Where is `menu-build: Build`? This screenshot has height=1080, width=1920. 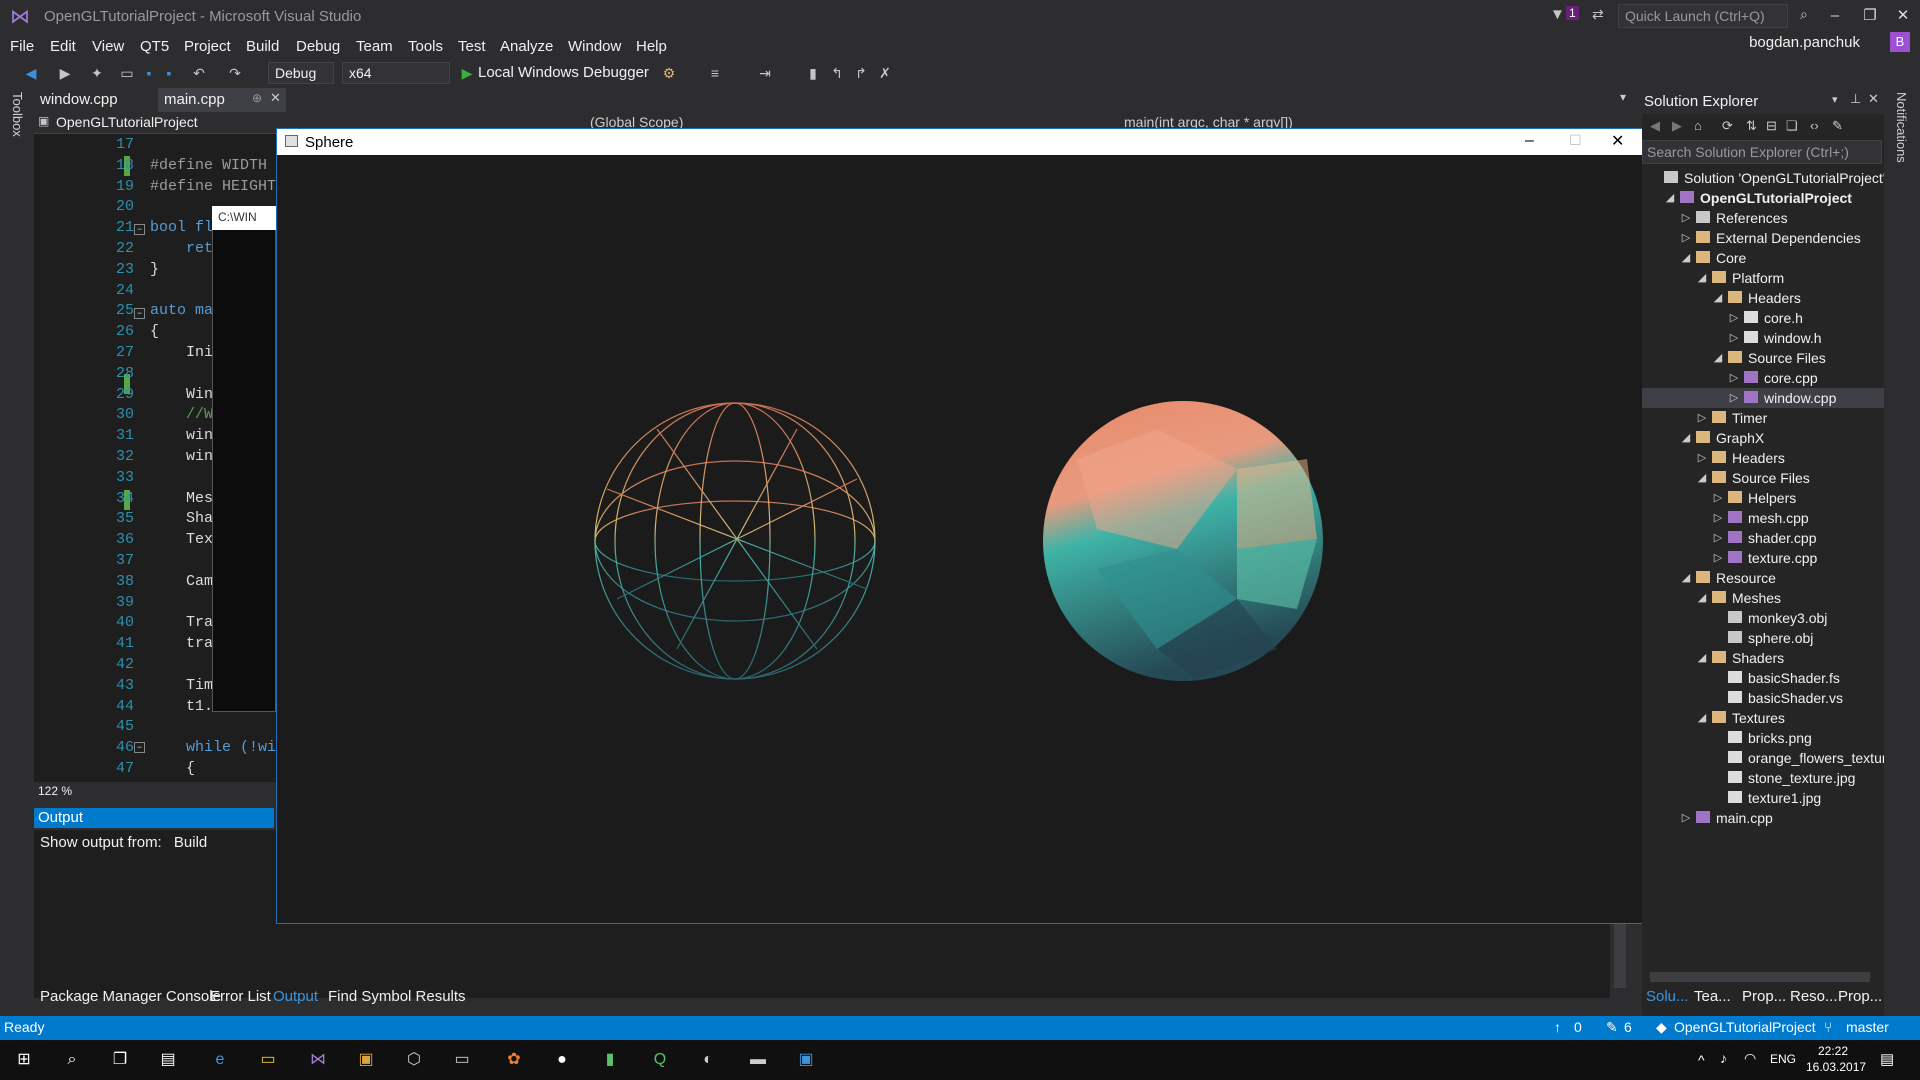
menu-build: Build is located at coordinates (262, 46).